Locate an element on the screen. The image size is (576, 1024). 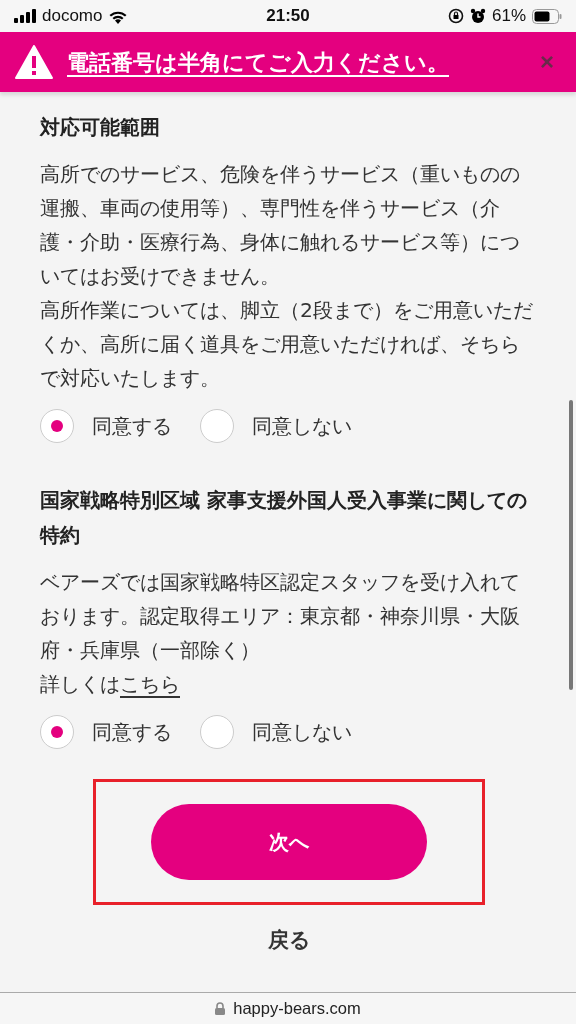
details-text: 詳しくは is located at coordinates (80, 684).